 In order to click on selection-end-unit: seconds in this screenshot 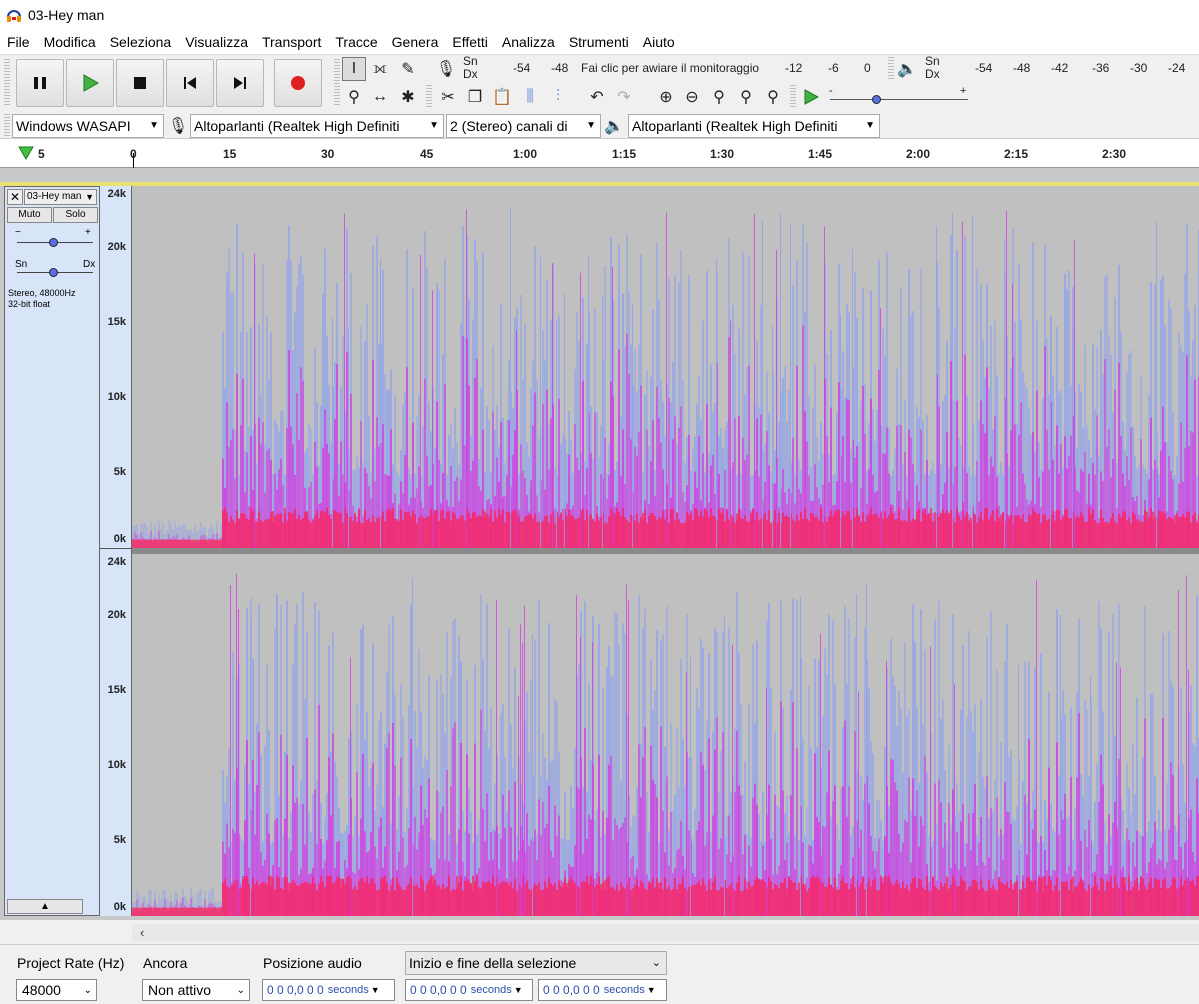, I will do `click(624, 990)`.